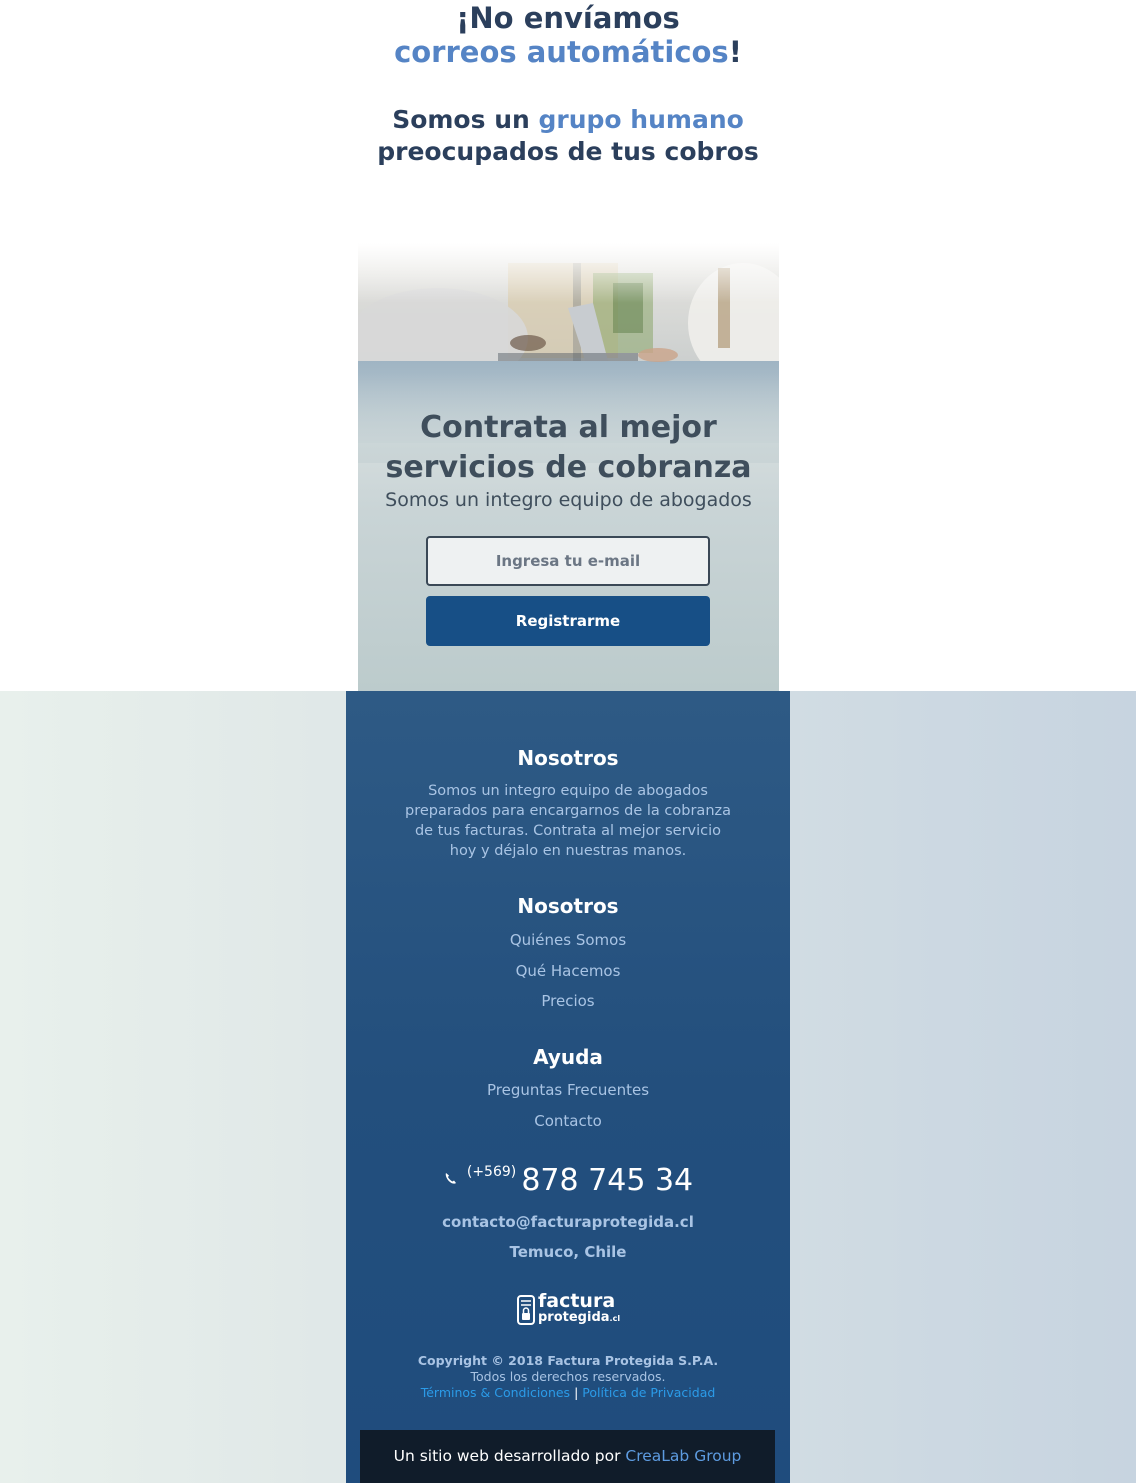 This screenshot has width=1136, height=1483. Describe the element at coordinates (615, 1318) in the screenshot. I see `logo-text-suffix: .cl` at that location.